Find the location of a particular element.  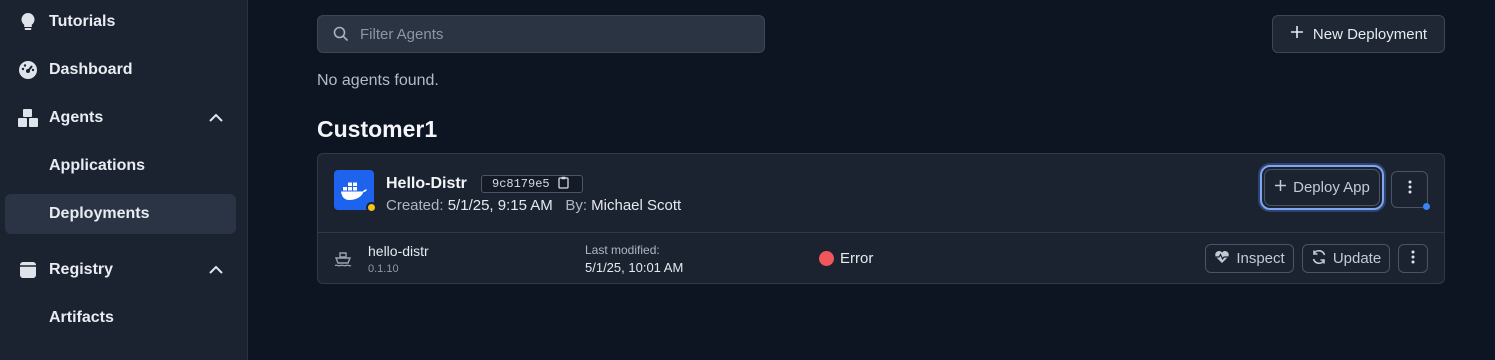

boxes-icon is located at coordinates (28, 118).